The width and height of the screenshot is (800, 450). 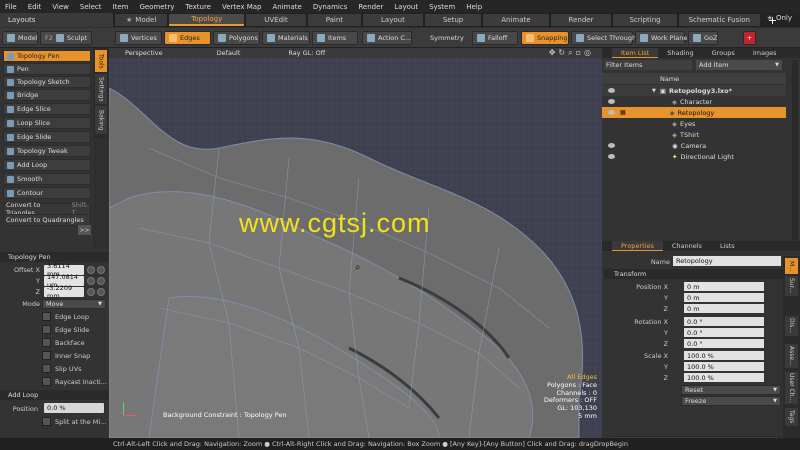 I want to click on tab-channels: Channels, so click(x=687, y=246).